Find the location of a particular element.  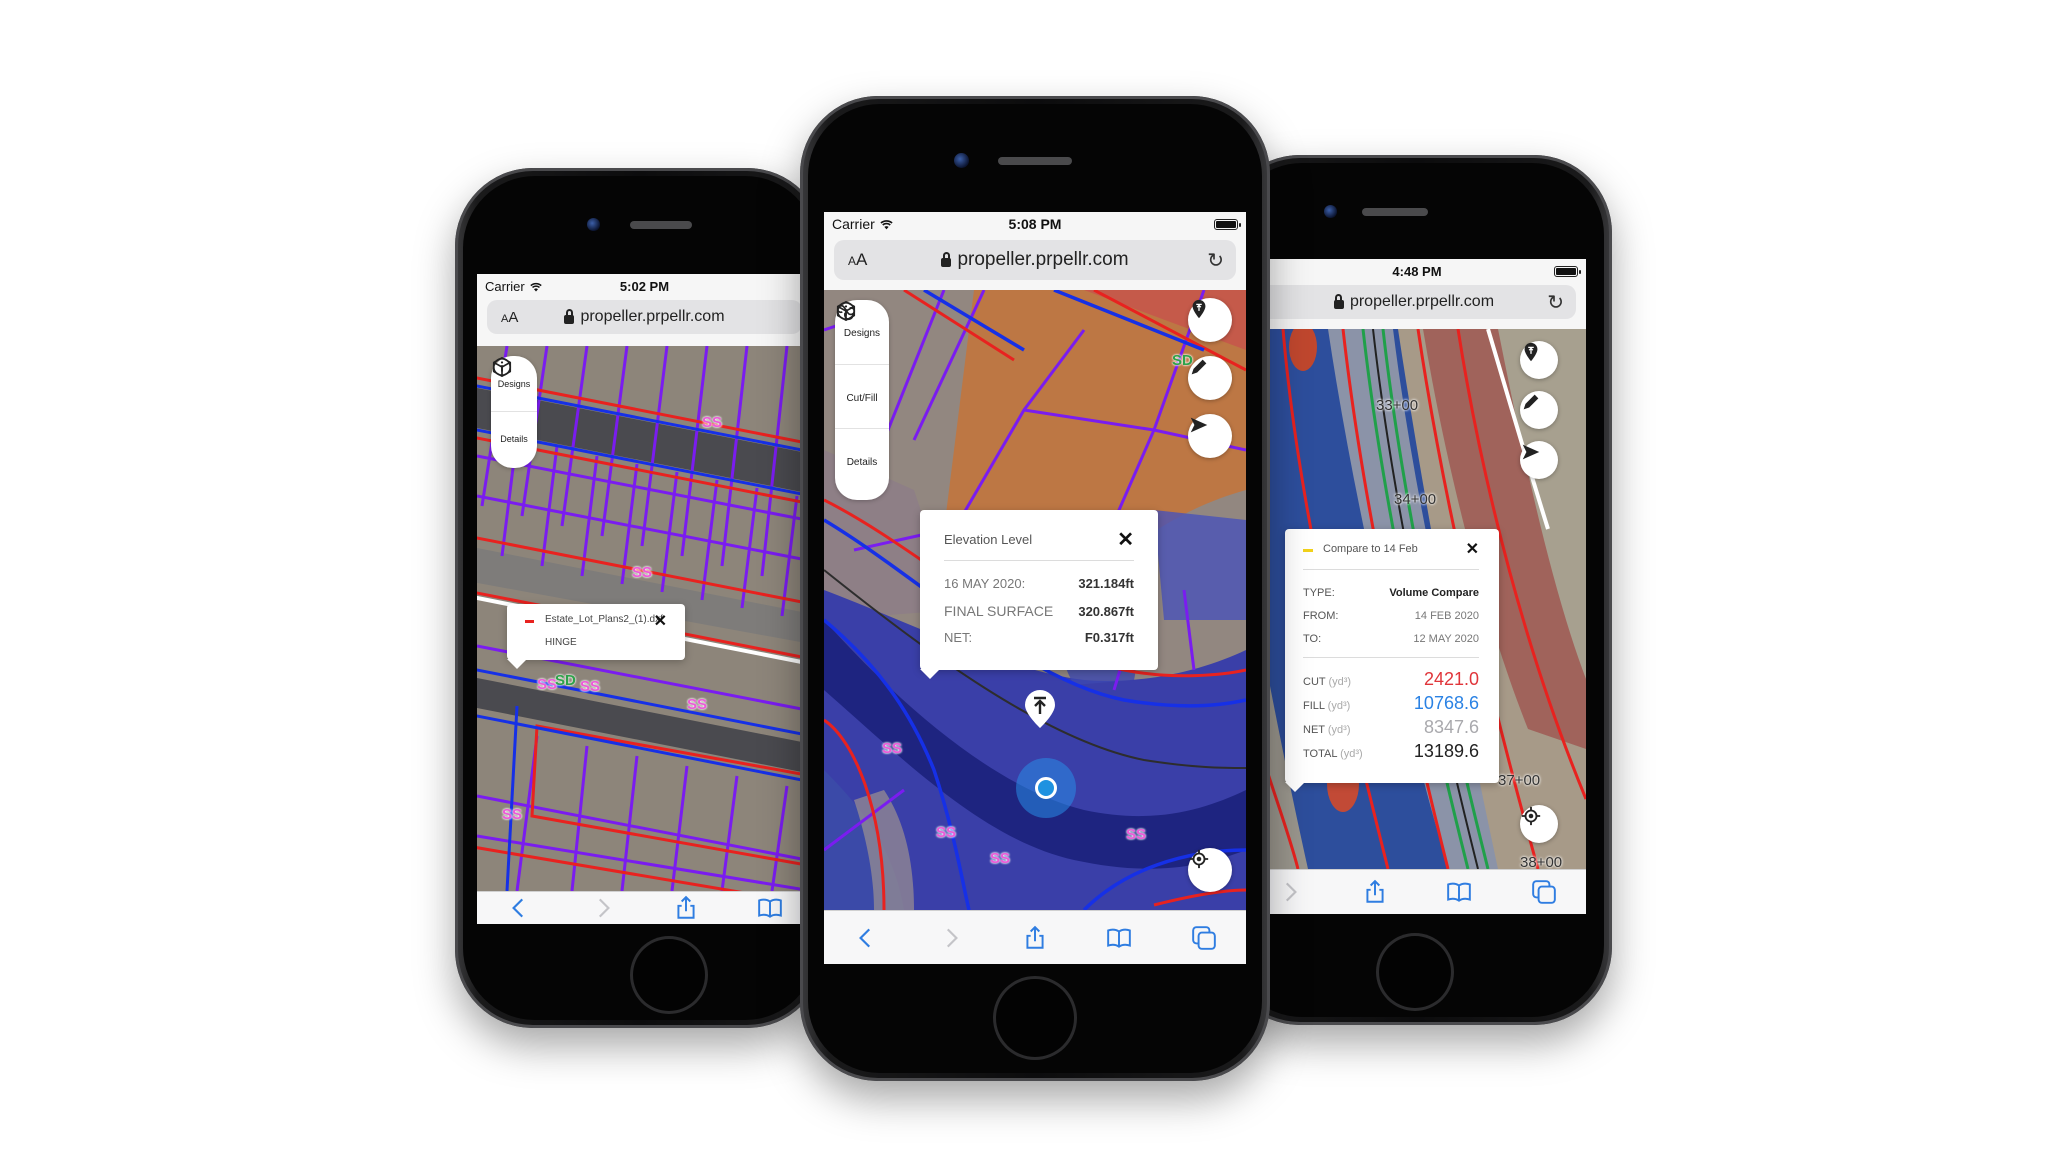

station-label: 38+00 is located at coordinates (1541, 861).